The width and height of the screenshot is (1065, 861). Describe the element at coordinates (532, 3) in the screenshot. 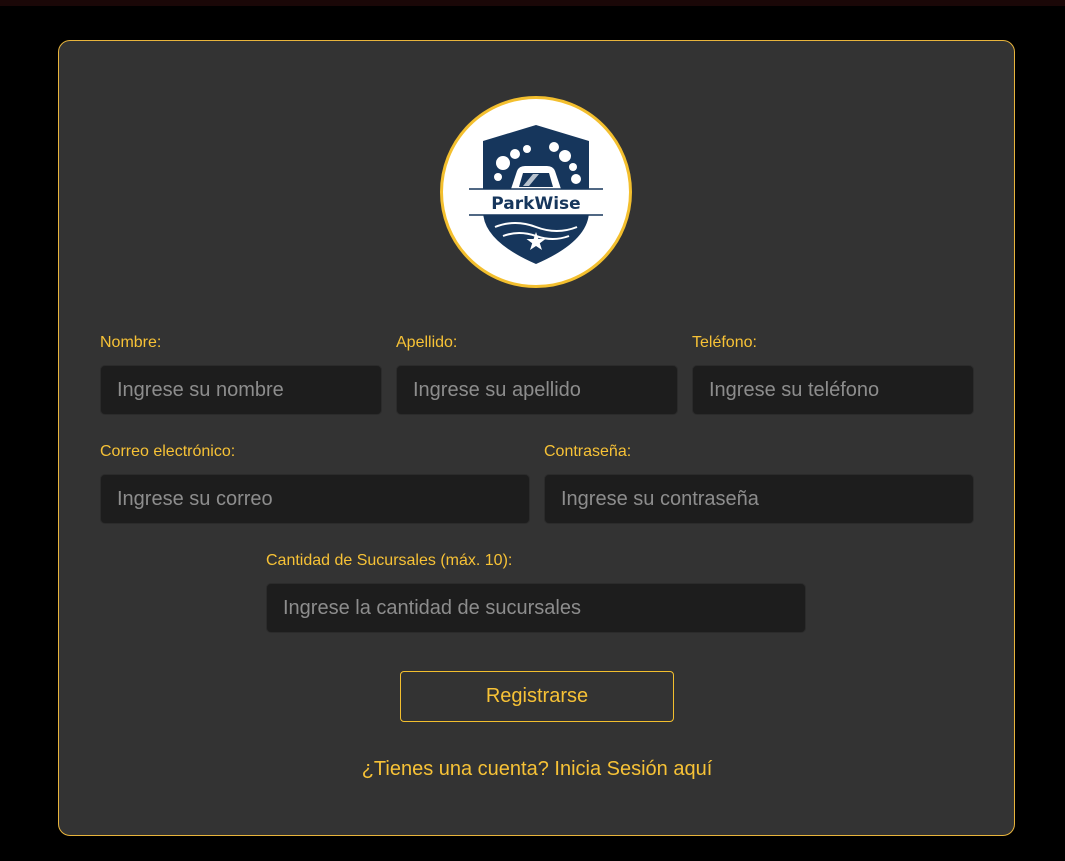

I see `window-top-edge` at that location.